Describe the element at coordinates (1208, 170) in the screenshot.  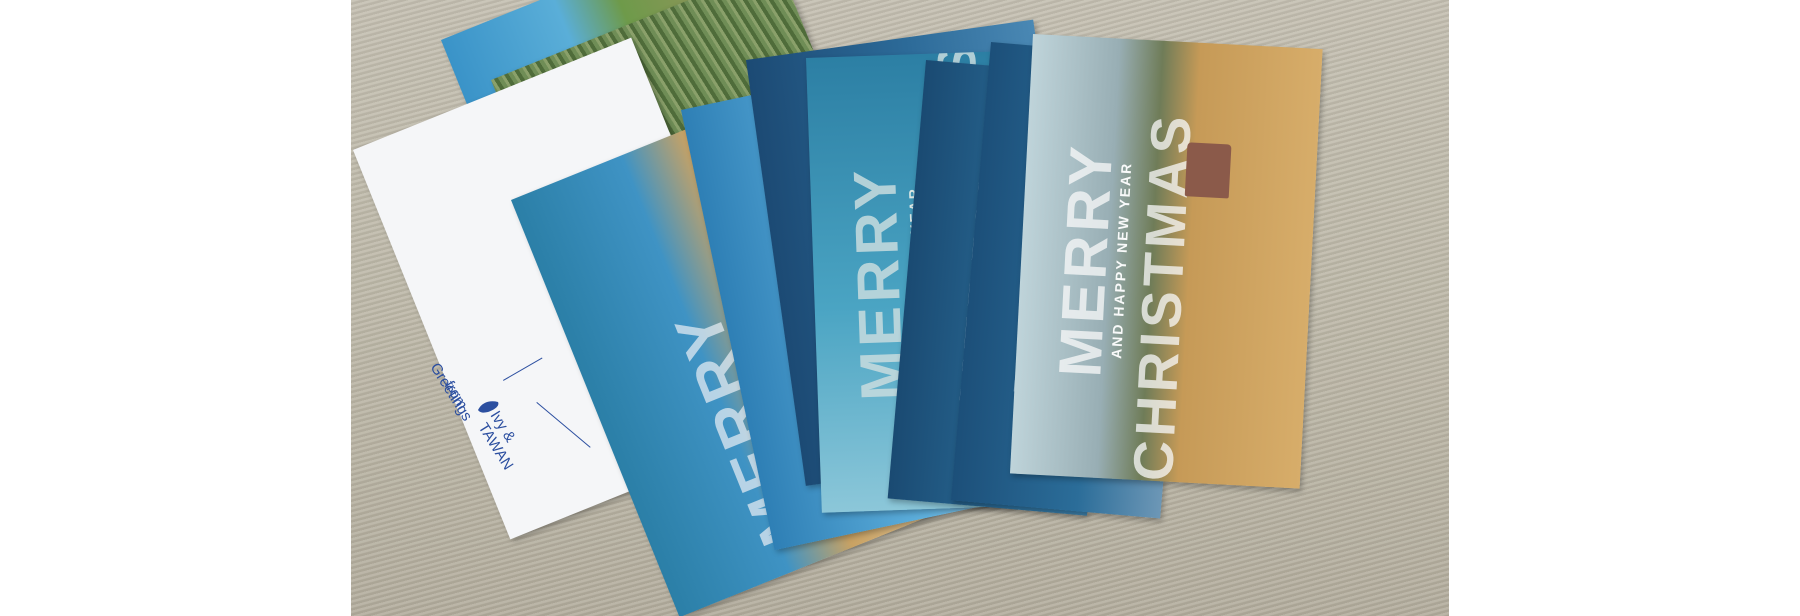
I see `pavilion-shape` at that location.